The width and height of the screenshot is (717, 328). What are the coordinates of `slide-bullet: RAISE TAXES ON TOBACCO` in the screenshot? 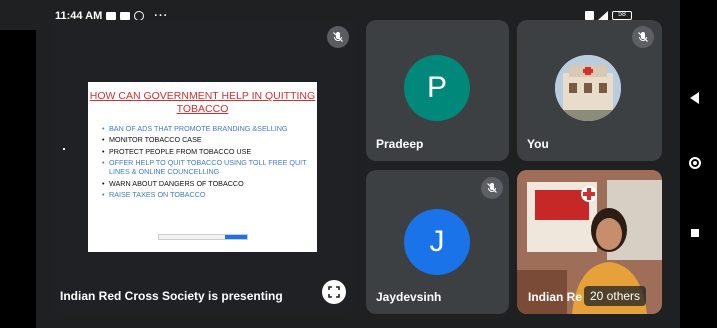 It's located at (206, 194).